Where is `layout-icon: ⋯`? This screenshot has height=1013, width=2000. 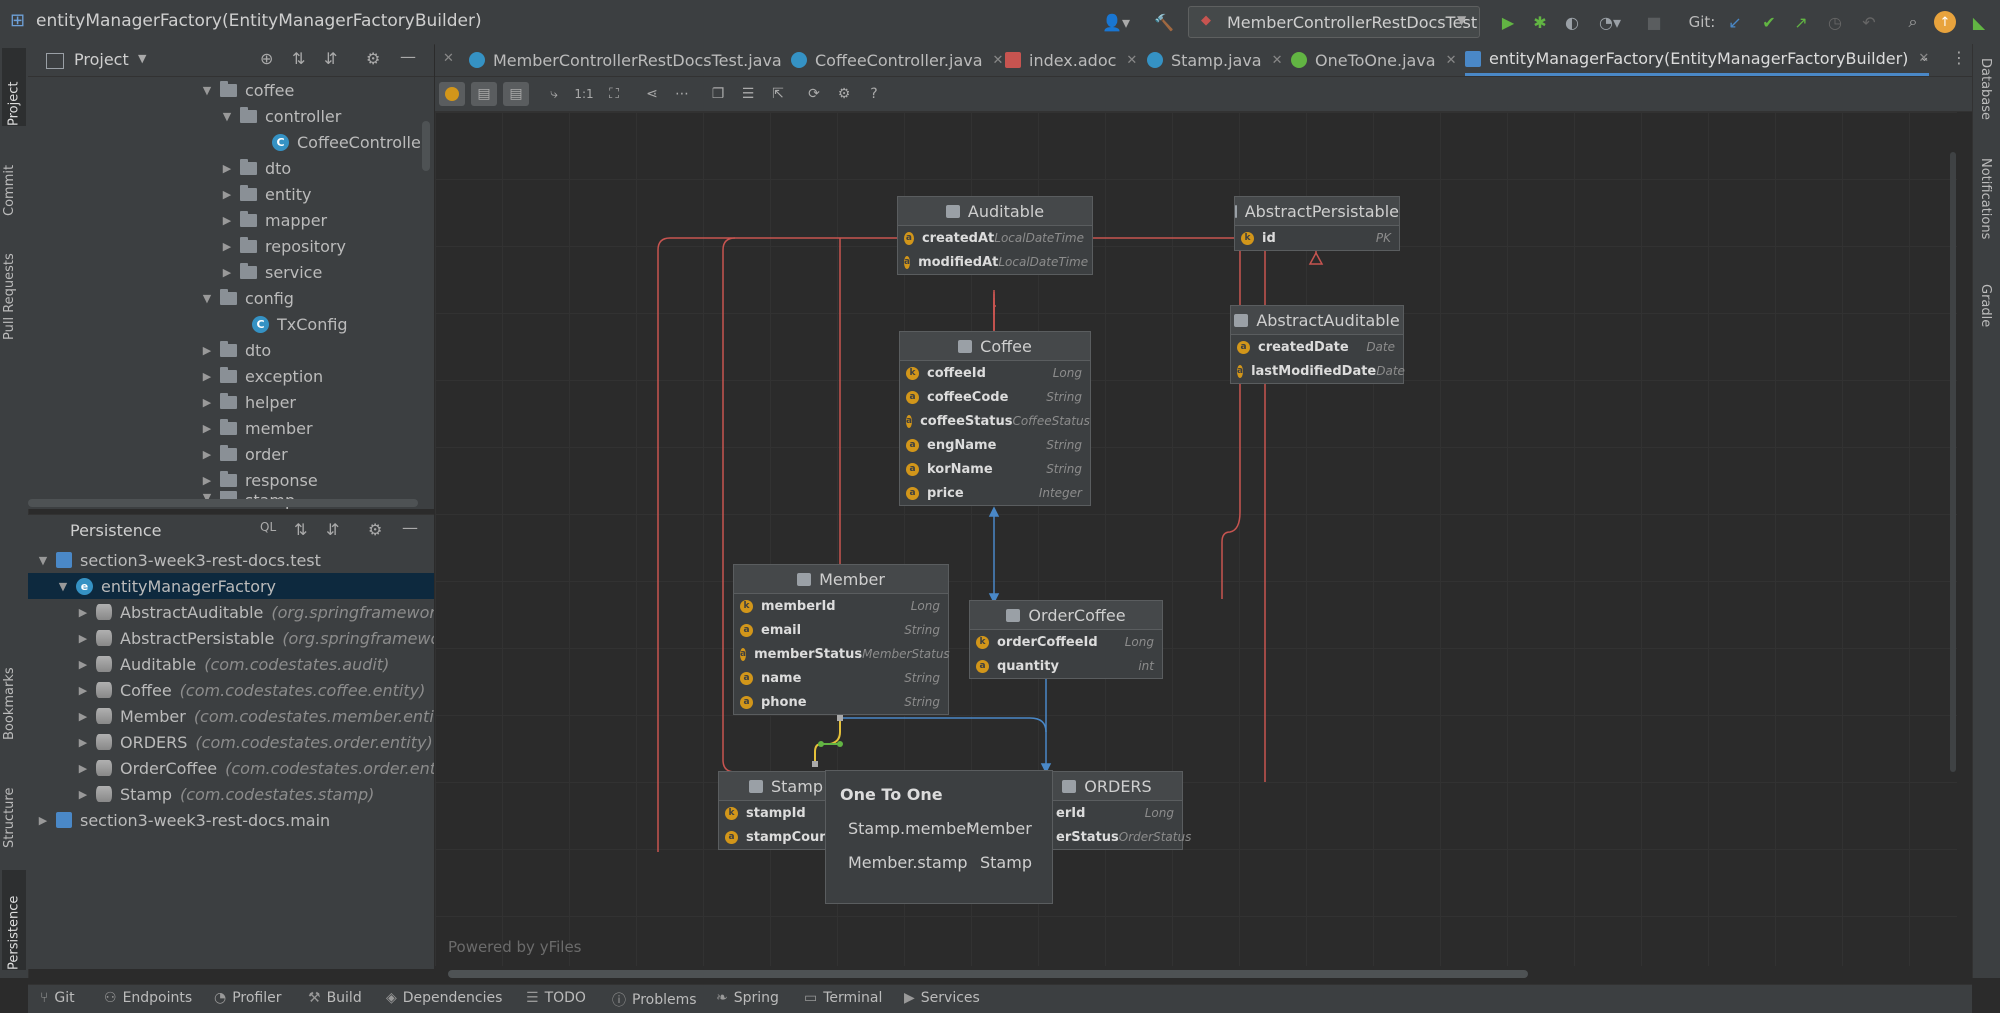 layout-icon: ⋯ is located at coordinates (682, 94).